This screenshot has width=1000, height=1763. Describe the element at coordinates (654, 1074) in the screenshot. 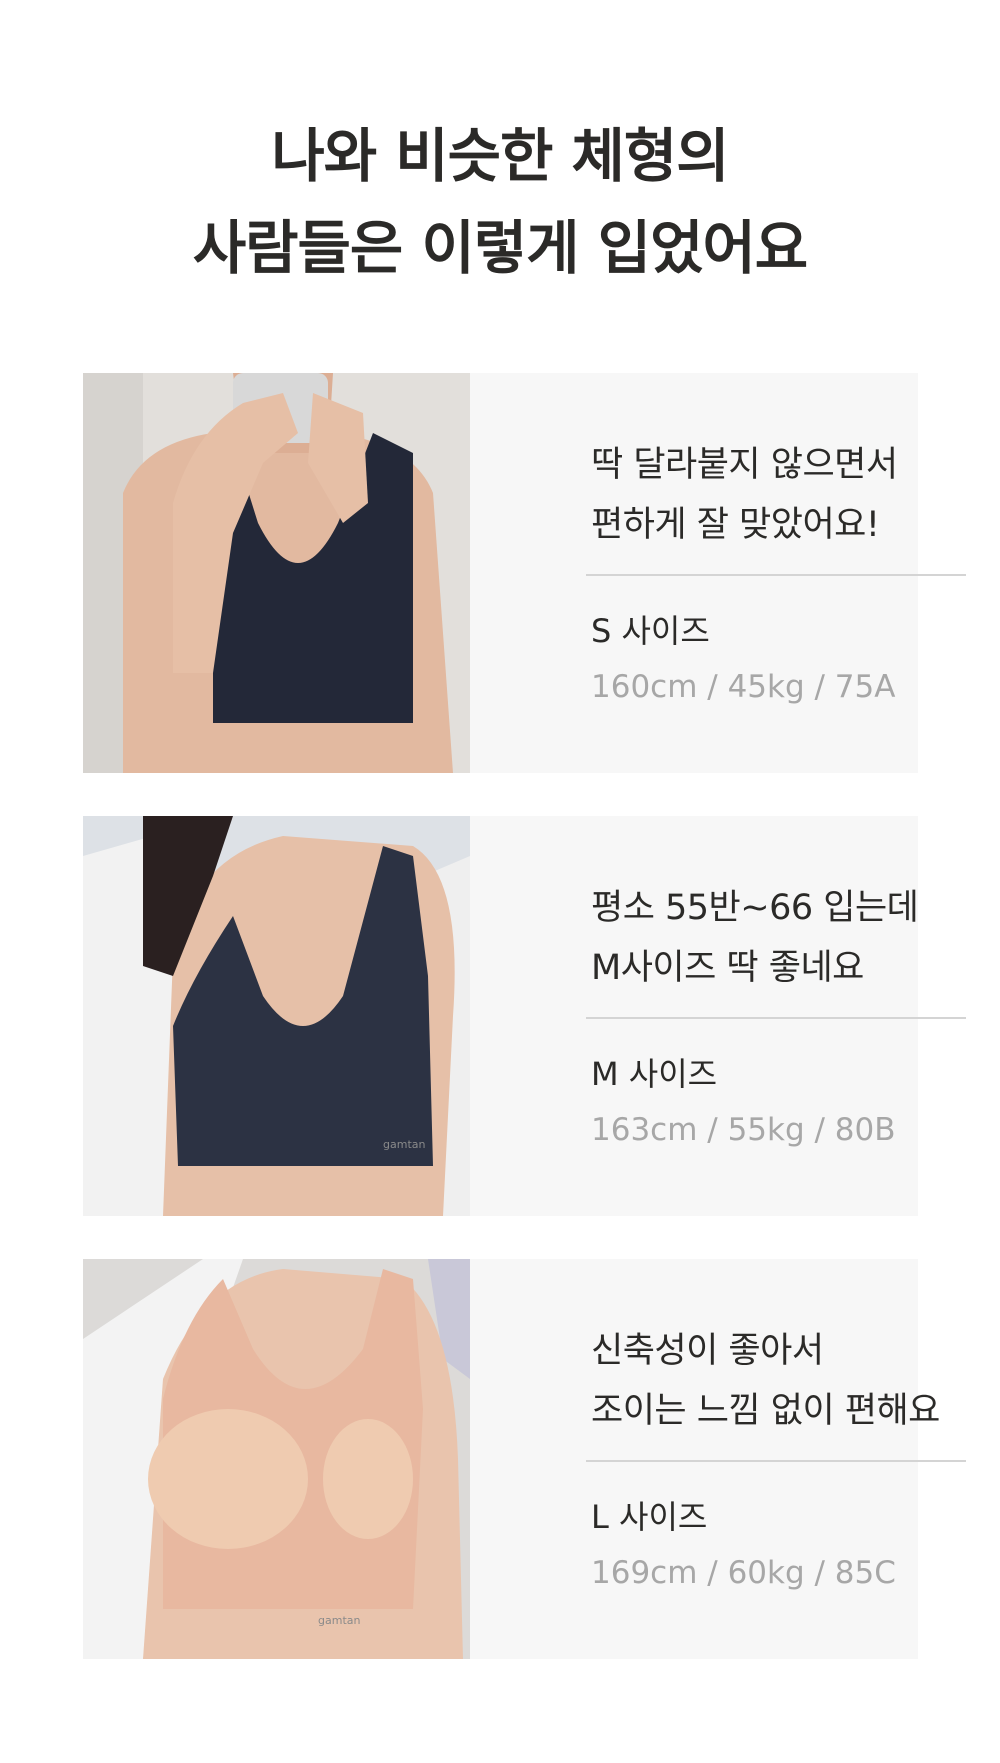

I see `review-size-label: M 사이즈` at that location.